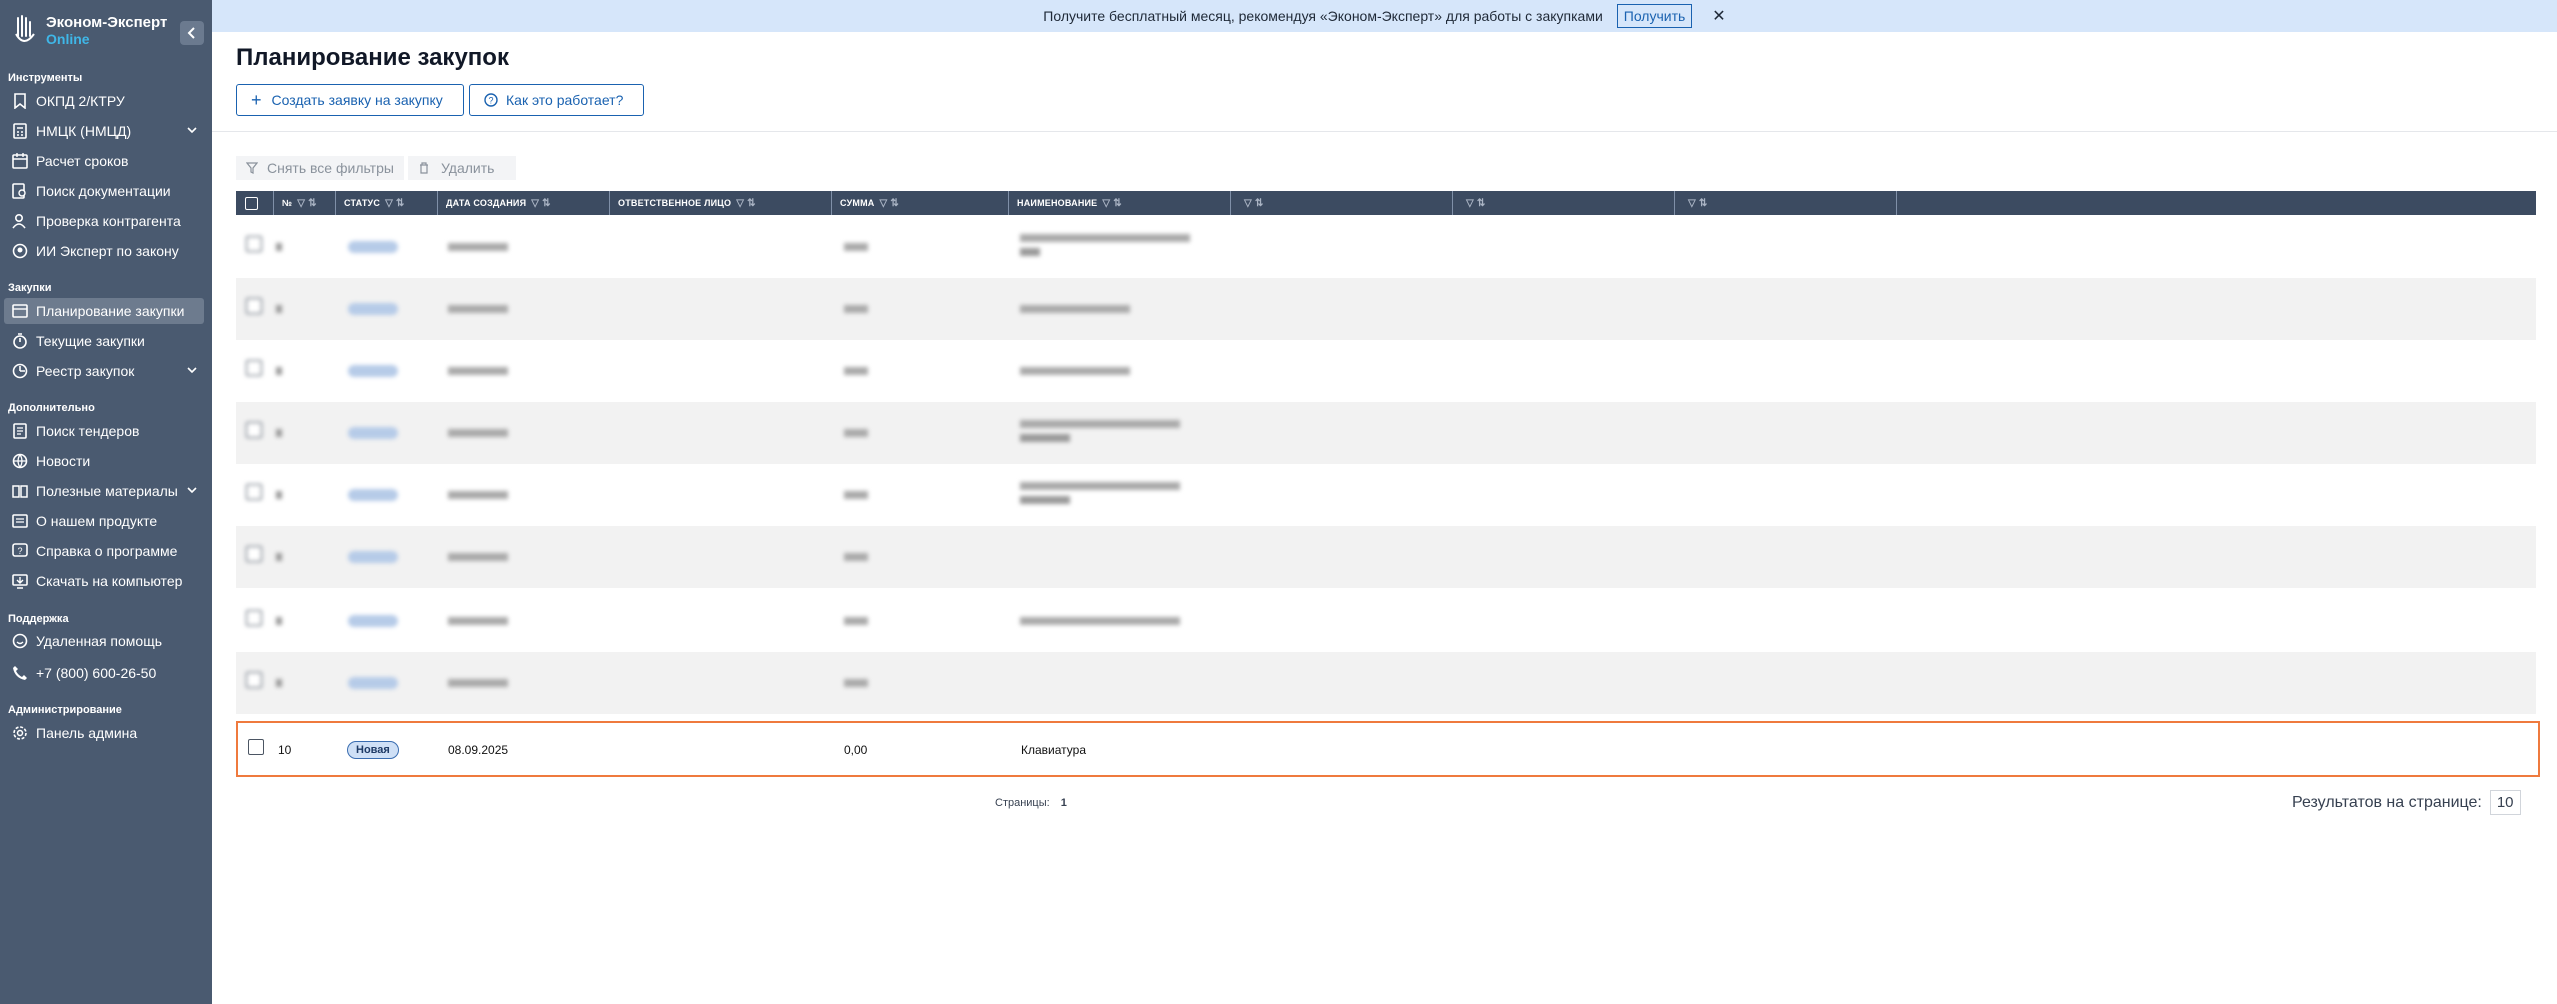  Describe the element at coordinates (25, 28) in the screenshot. I see `logo-icon` at that location.